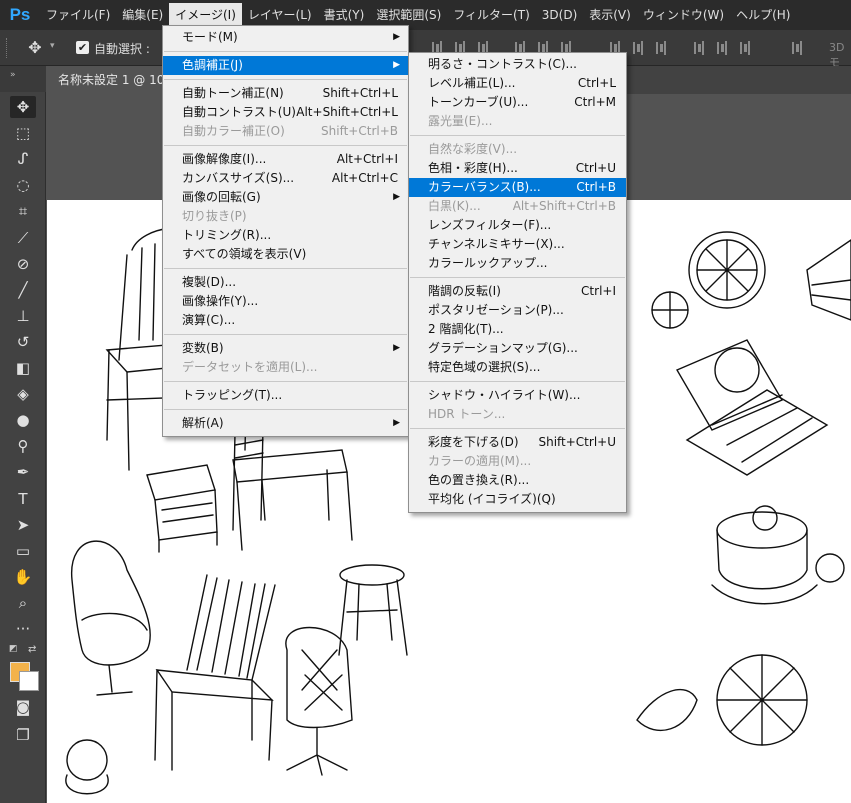 The image size is (851, 803). What do you see at coordinates (285, 423) in the screenshot?
I see `menu-item: 解析(A) ▶` at bounding box center [285, 423].